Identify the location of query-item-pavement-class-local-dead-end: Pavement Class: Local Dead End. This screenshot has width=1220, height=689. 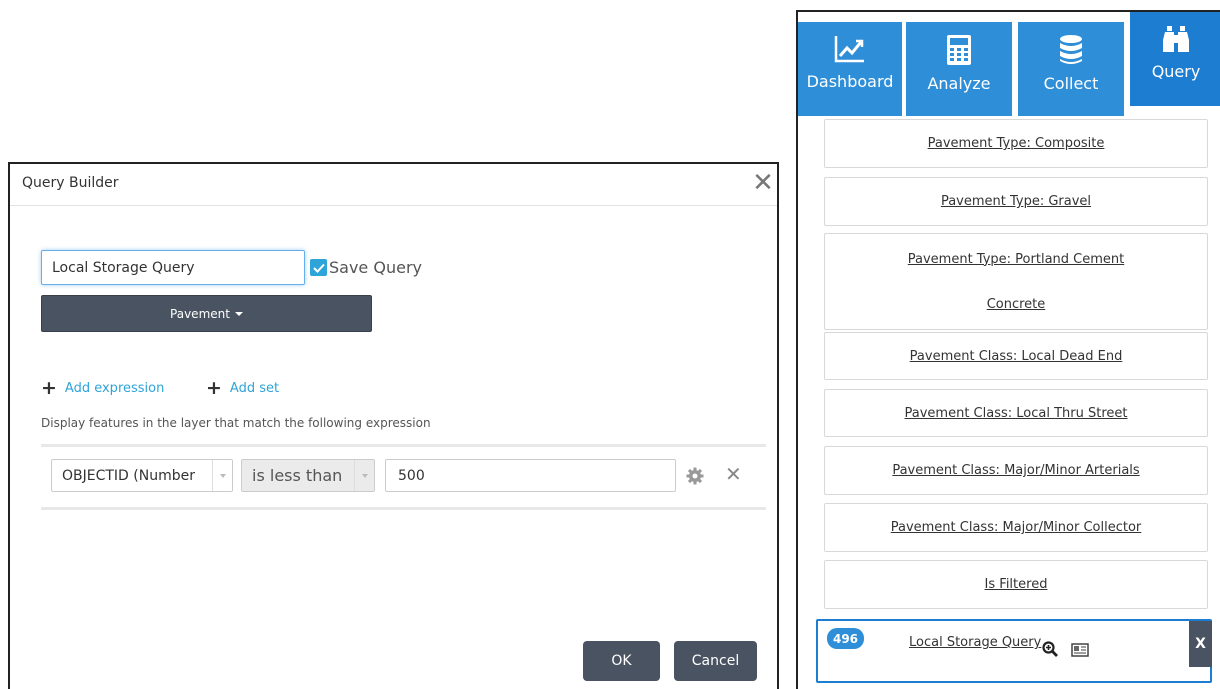
(1016, 356).